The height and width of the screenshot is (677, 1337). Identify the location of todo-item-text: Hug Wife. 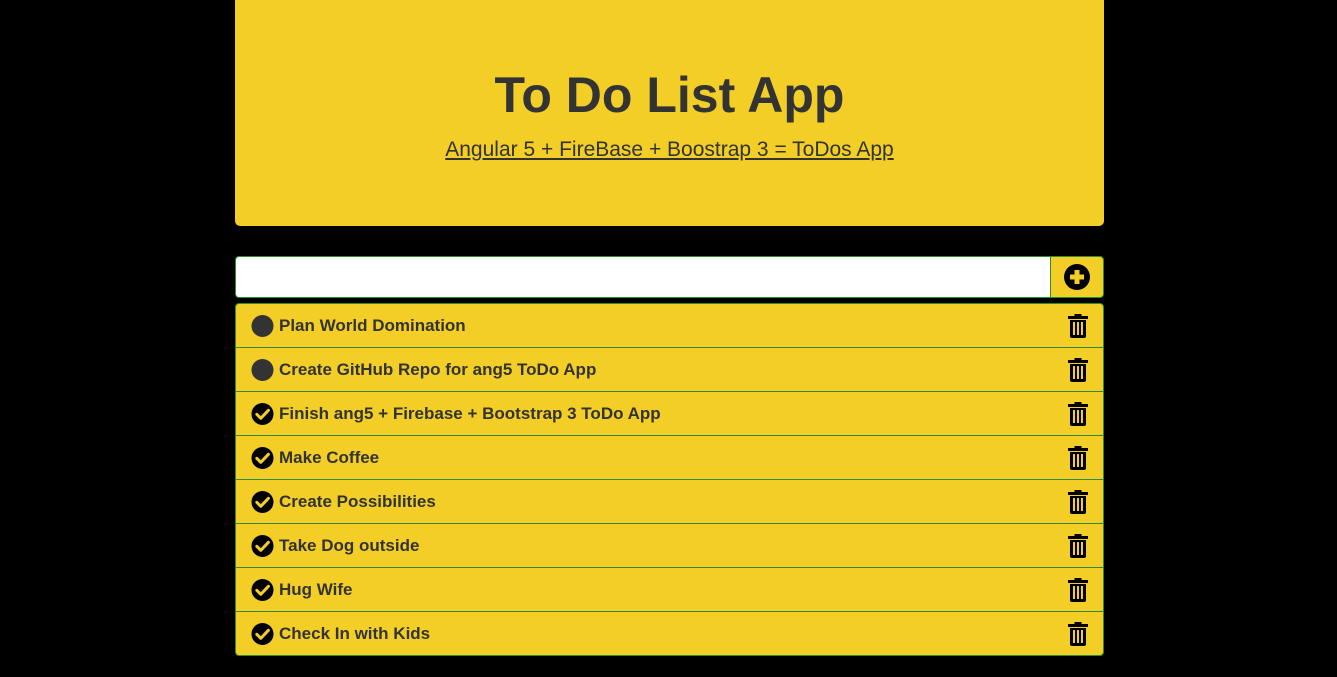
(316, 589).